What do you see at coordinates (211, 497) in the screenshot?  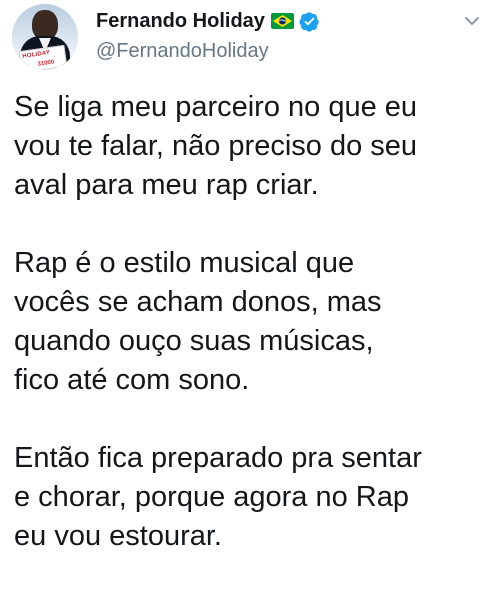 I see `tweet-line: e chorar, porque agora no Rap` at bounding box center [211, 497].